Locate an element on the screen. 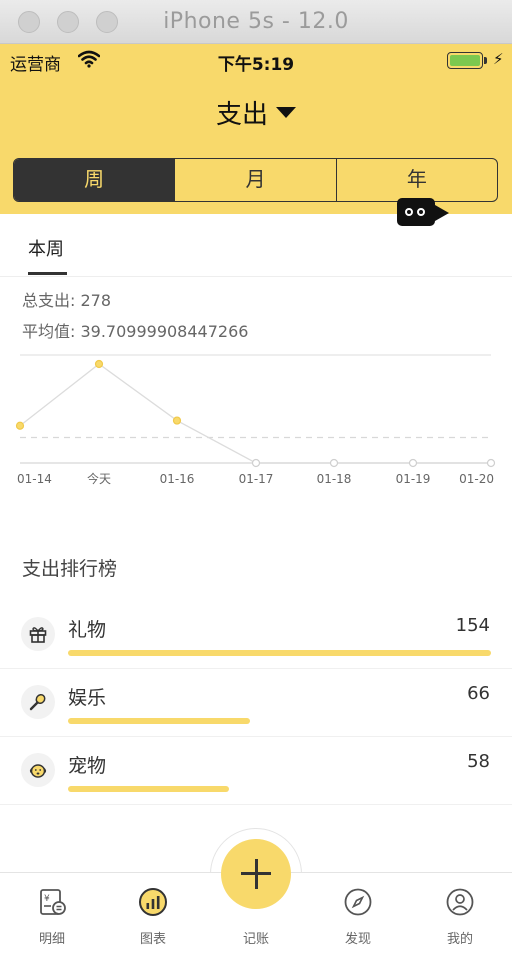 The image size is (512, 953). ledger-icon: ¥ is located at coordinates (53, 902).